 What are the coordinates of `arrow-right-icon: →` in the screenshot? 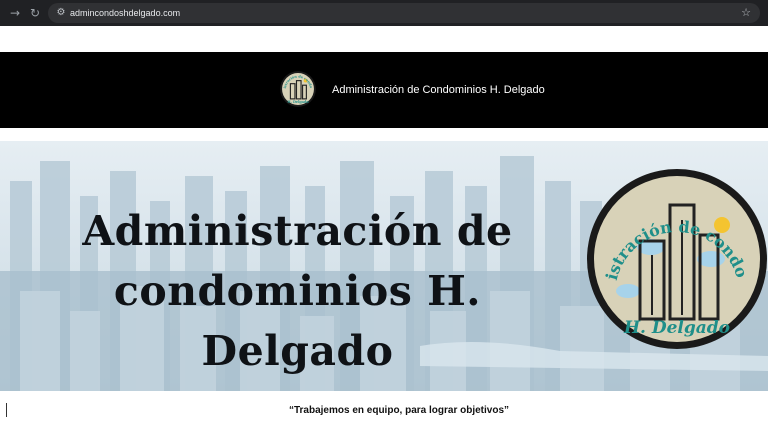 It's located at (15, 13).